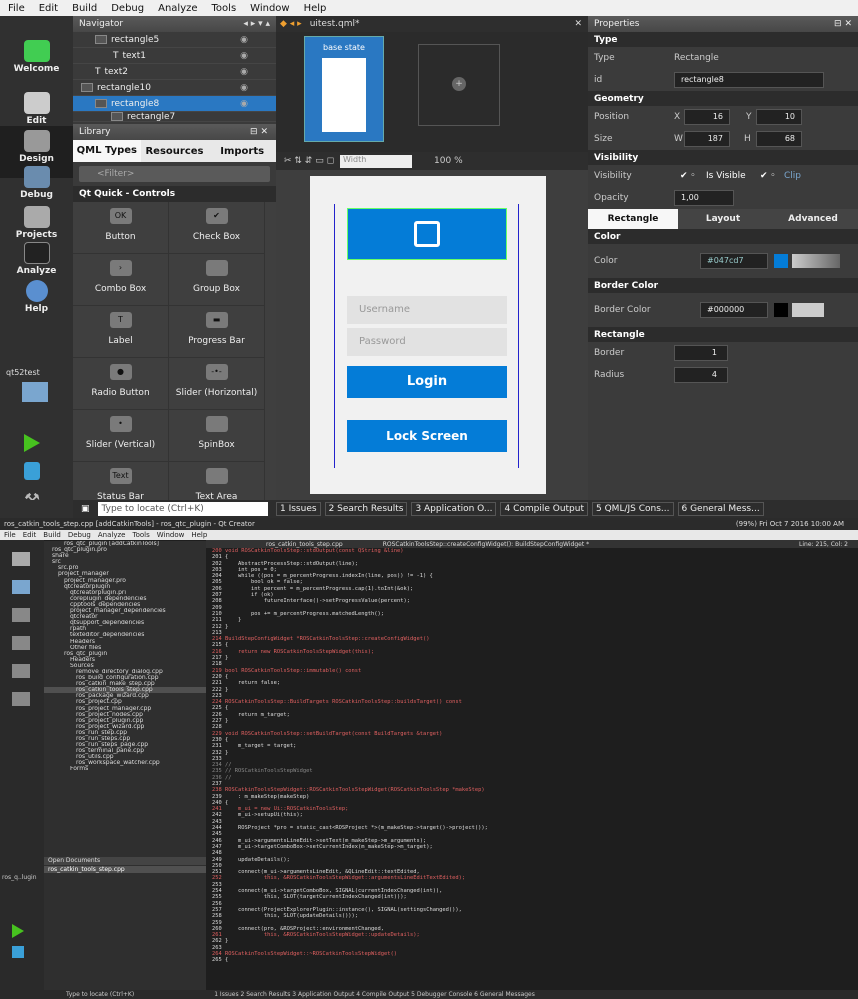 This screenshot has width=858, height=999. Describe the element at coordinates (723, 39) in the screenshot. I see `type-section: Type` at that location.